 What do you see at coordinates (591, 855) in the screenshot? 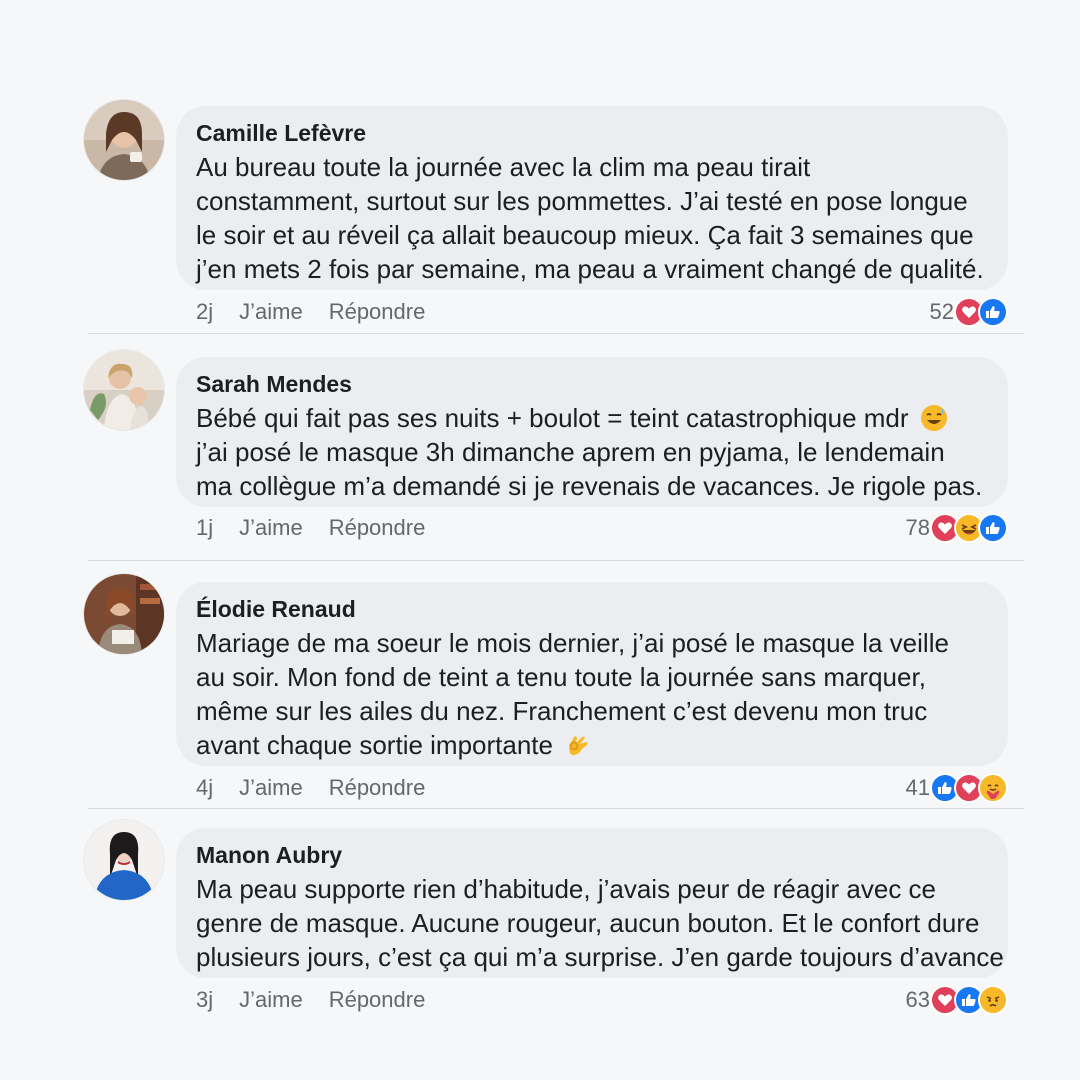
I see `comment-author: Manon Aubry` at bounding box center [591, 855].